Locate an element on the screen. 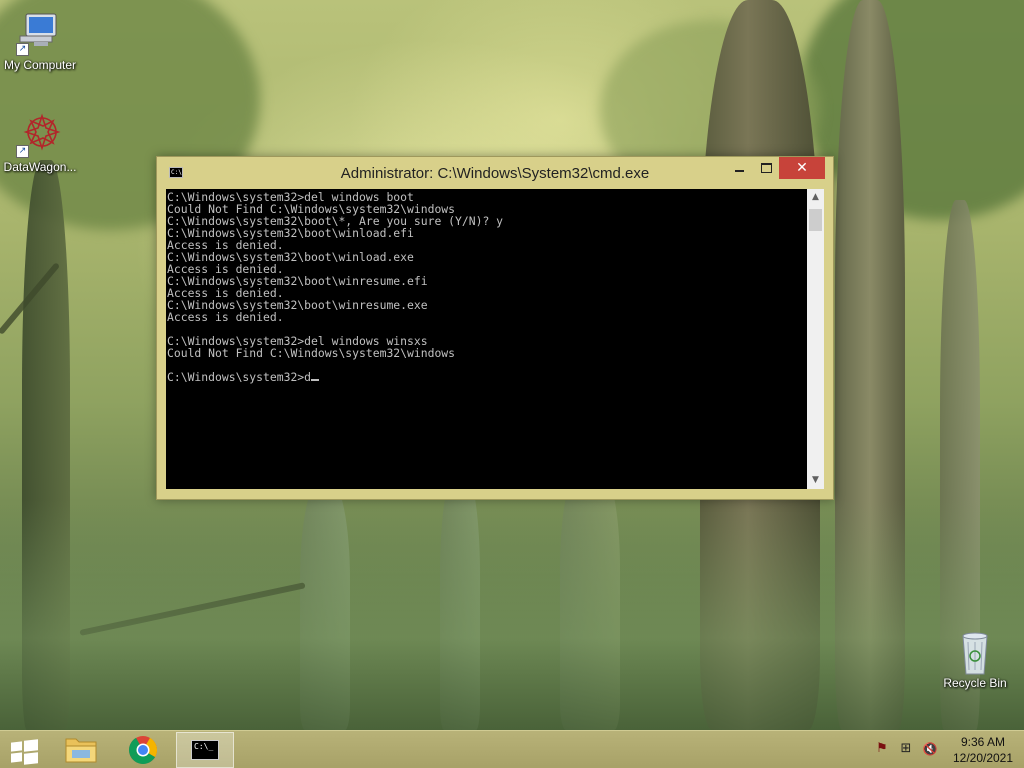 This screenshot has width=1024, height=768. maximize-icon is located at coordinates (766, 168).